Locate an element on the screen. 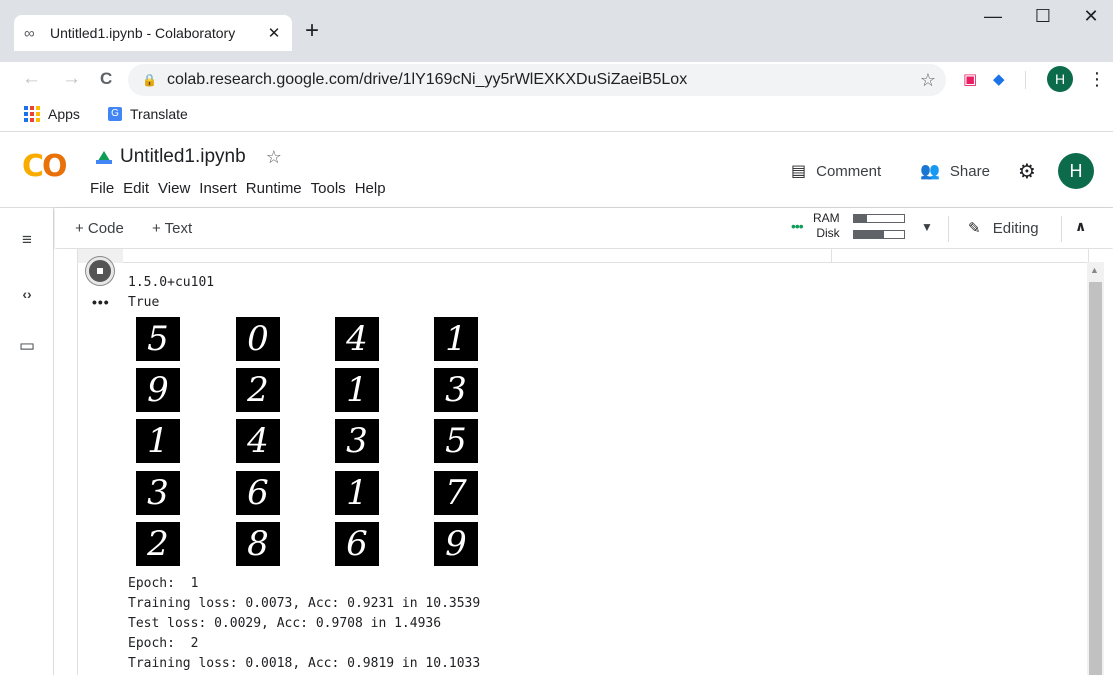 This screenshot has width=1113, height=675. extension-cap-icon: ◆ is located at coordinates (999, 80).